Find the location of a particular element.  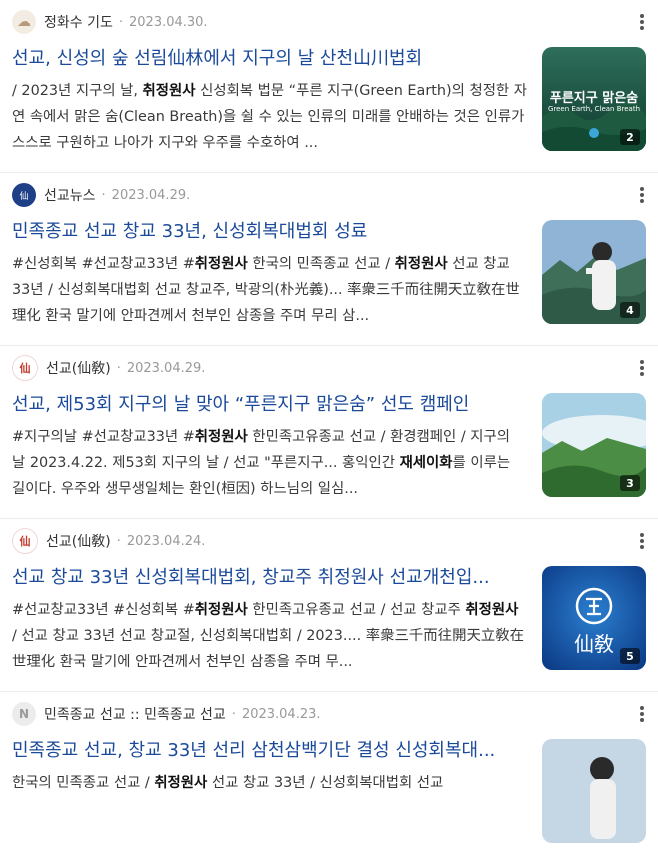

thumbnail-subtitle: Green Earth, Clean Breath is located at coordinates (594, 109).